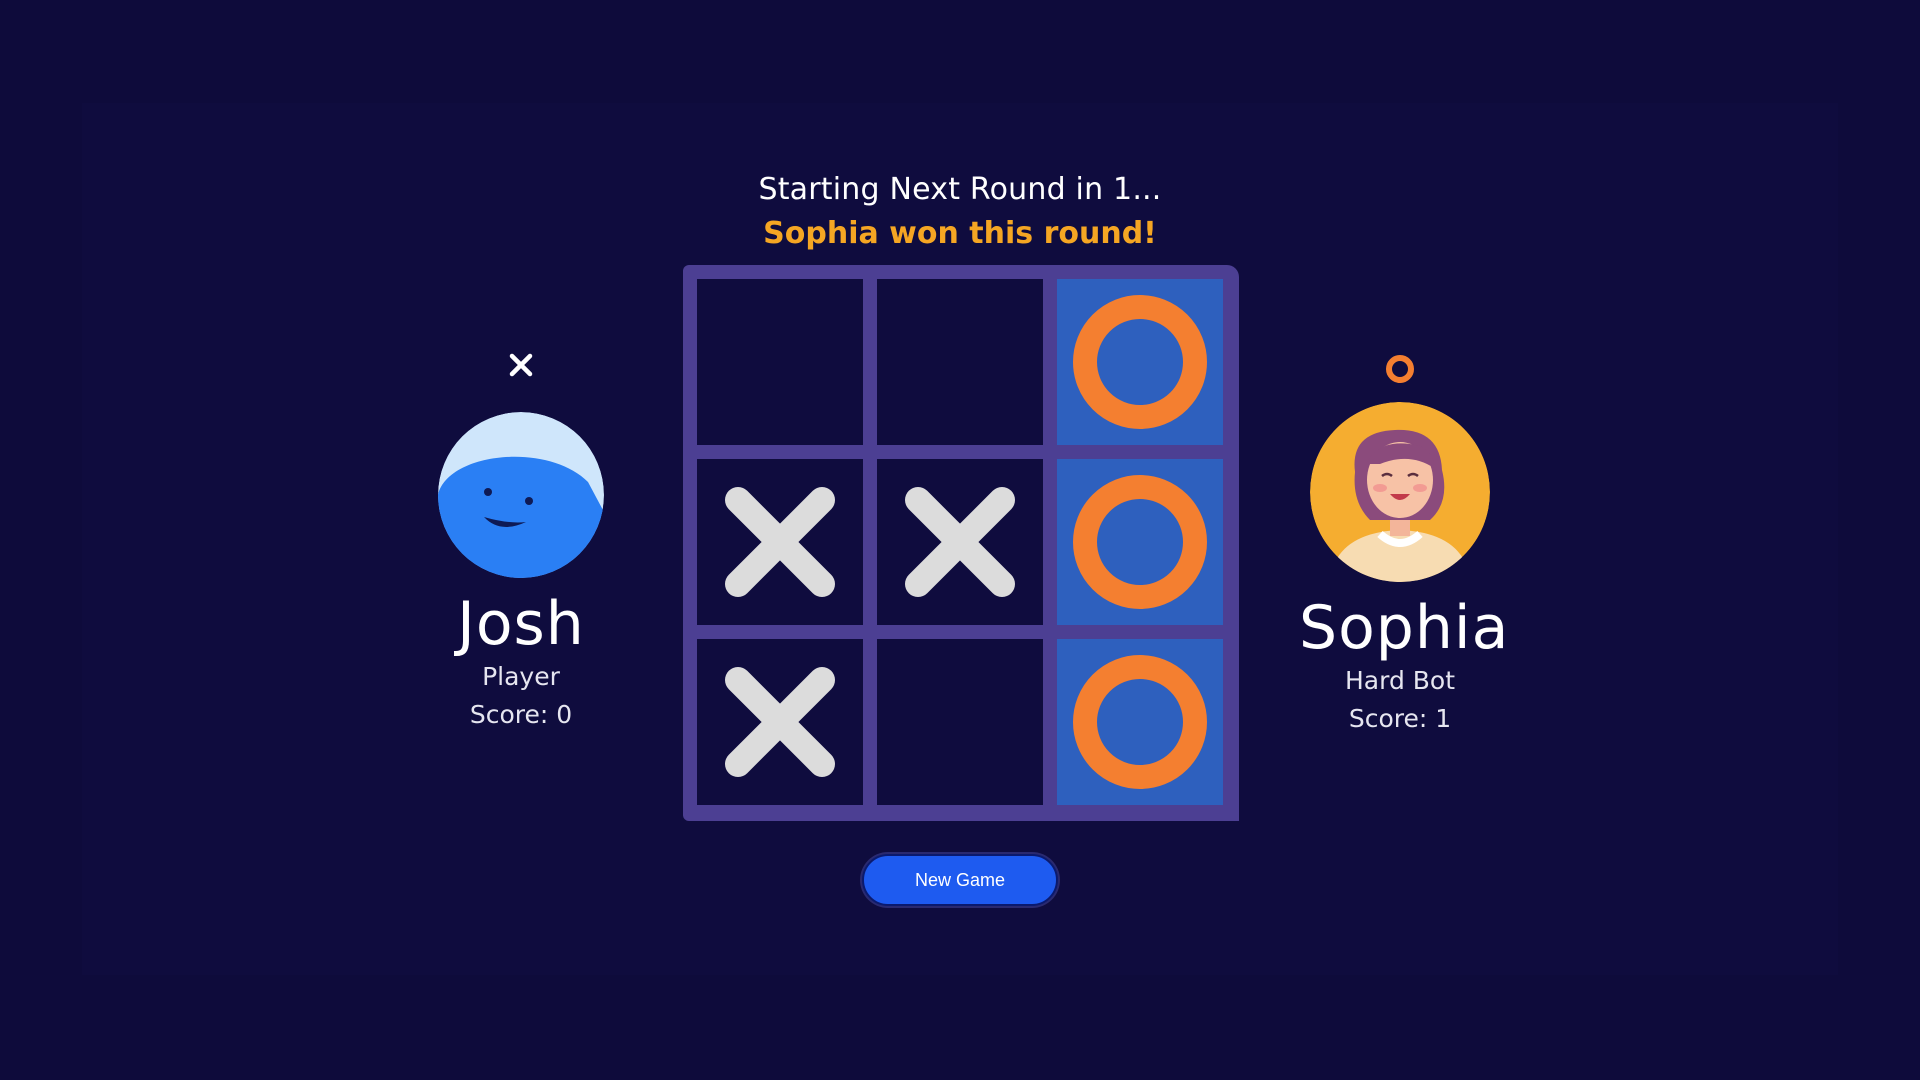 The width and height of the screenshot is (1920, 1080). Describe the element at coordinates (960, 233) in the screenshot. I see `round-winner-message: Sophia won this round!` at that location.